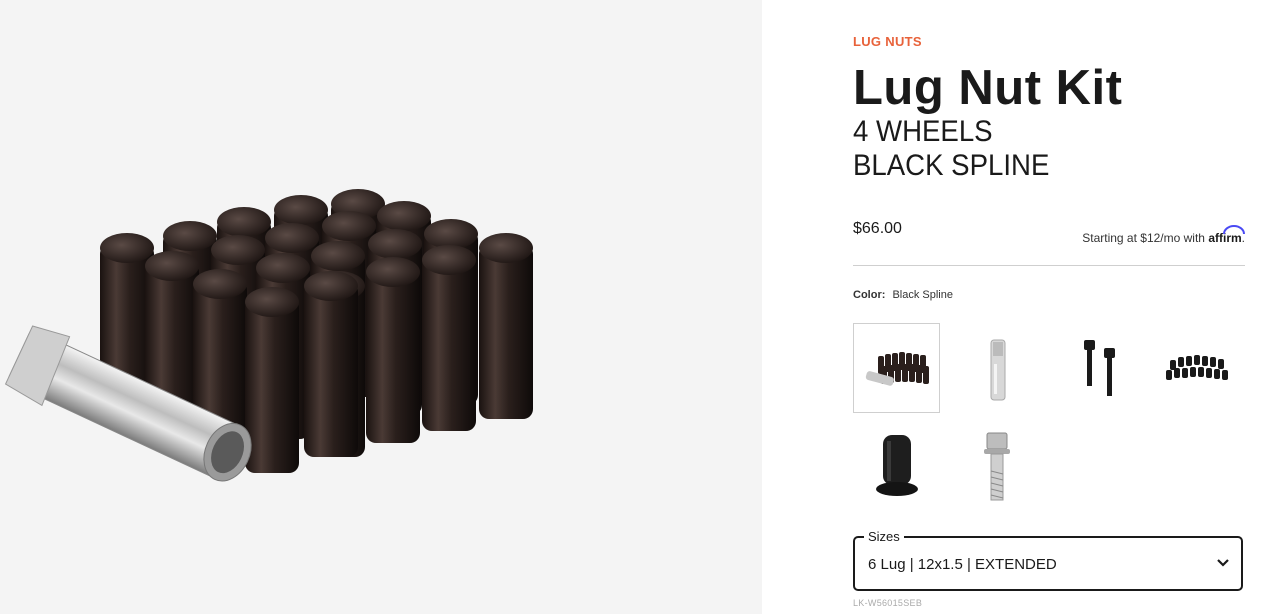  I want to click on product-title: Lug Nut Kit, so click(988, 88).